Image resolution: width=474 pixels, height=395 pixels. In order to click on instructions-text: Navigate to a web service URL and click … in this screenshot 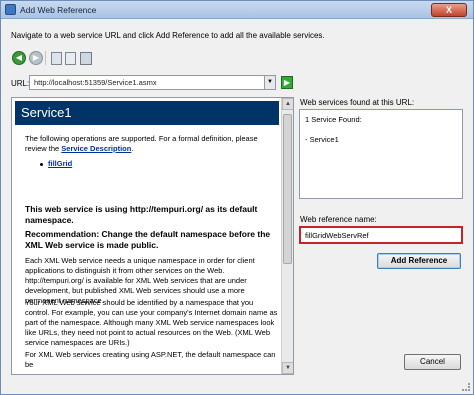, I will do `click(168, 35)`.